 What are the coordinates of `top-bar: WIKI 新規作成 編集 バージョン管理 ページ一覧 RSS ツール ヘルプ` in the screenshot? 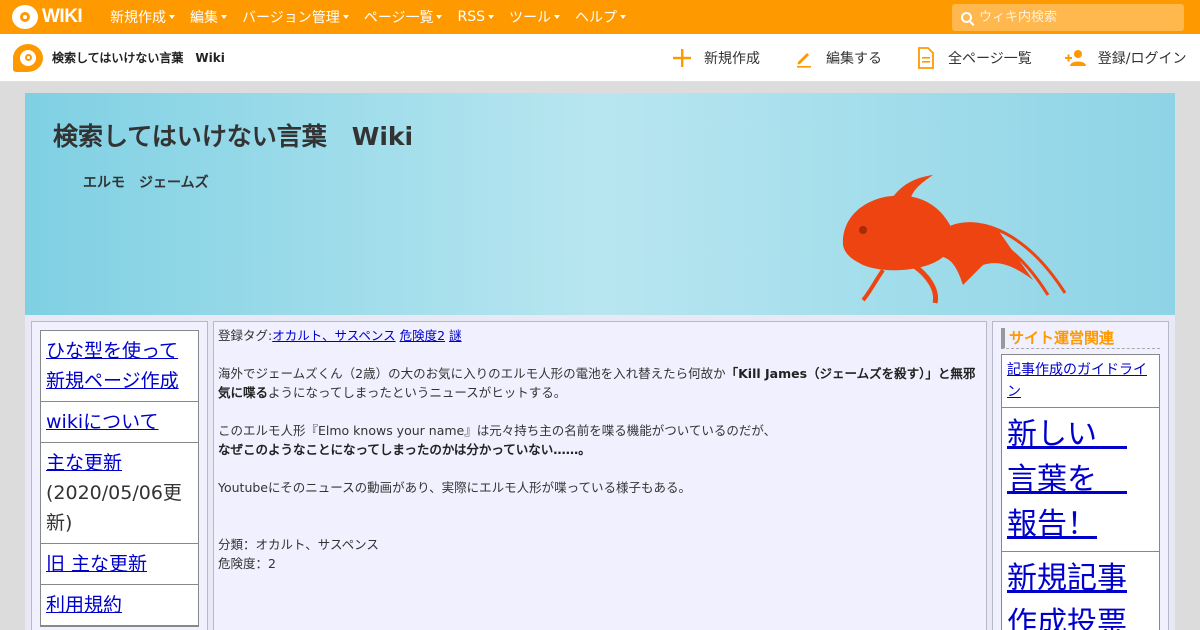 It's located at (600, 17).